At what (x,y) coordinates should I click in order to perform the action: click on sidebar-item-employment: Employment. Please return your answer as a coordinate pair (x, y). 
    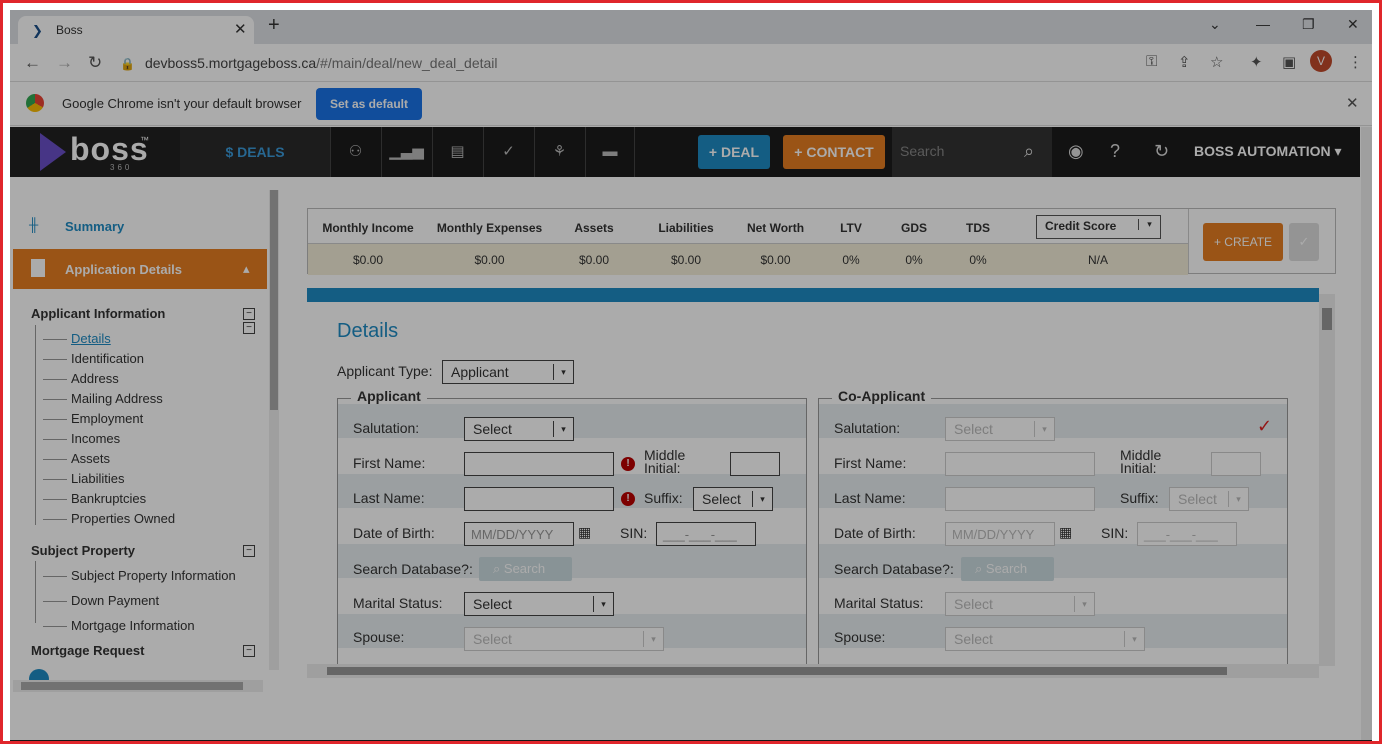
    Looking at the image, I should click on (107, 418).